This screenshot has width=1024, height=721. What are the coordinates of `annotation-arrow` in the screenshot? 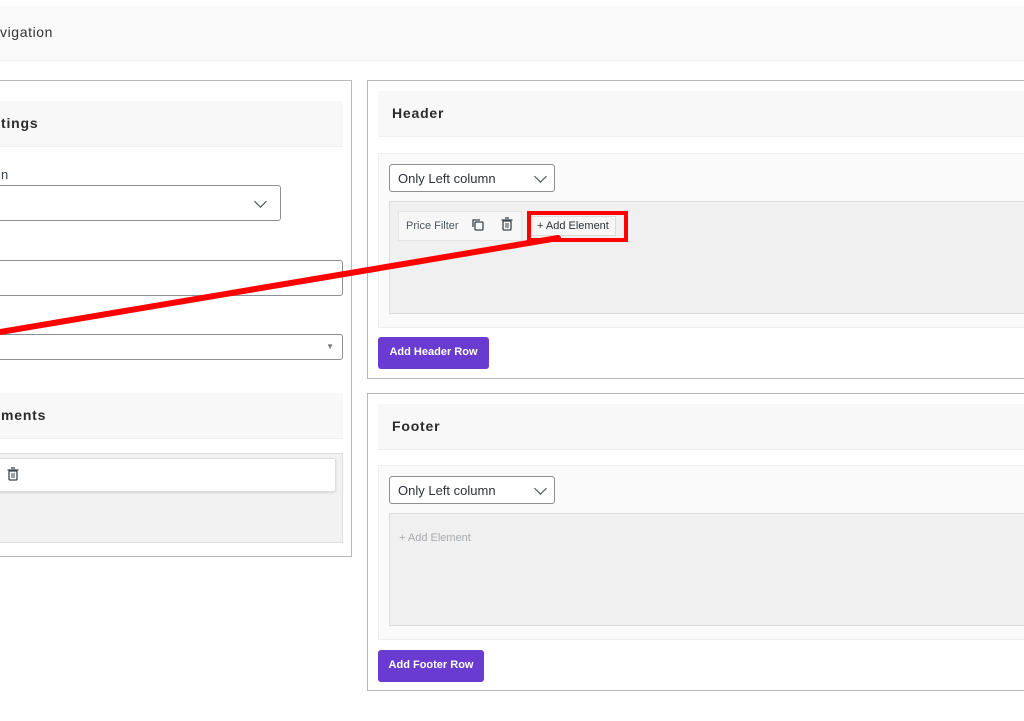 It's located at (280, 285).